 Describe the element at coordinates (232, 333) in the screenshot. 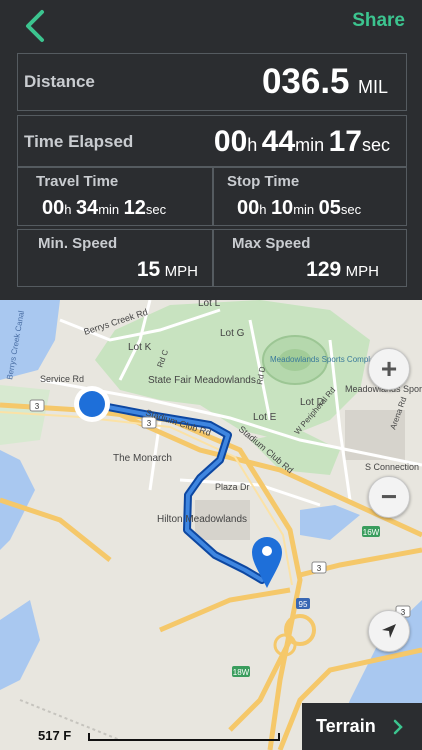

I see `map-label-lot-g: Lot G` at that location.